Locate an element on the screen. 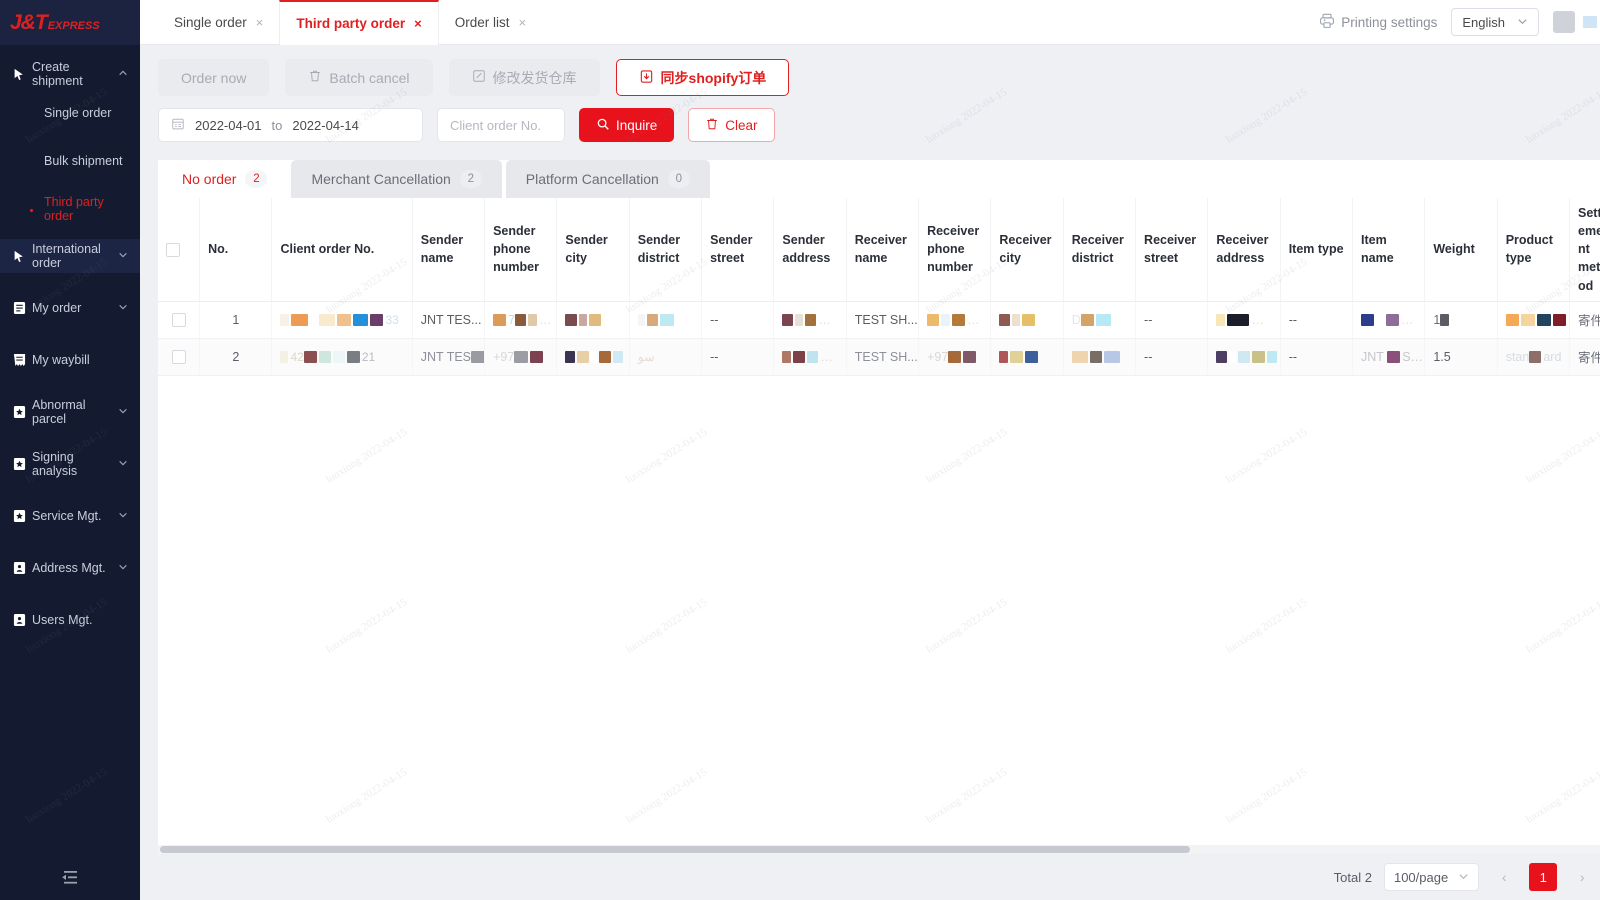 The width and height of the screenshot is (1600, 900). sidebar-item-bulk-shipment: Bulk shipment is located at coordinates (70, 162).